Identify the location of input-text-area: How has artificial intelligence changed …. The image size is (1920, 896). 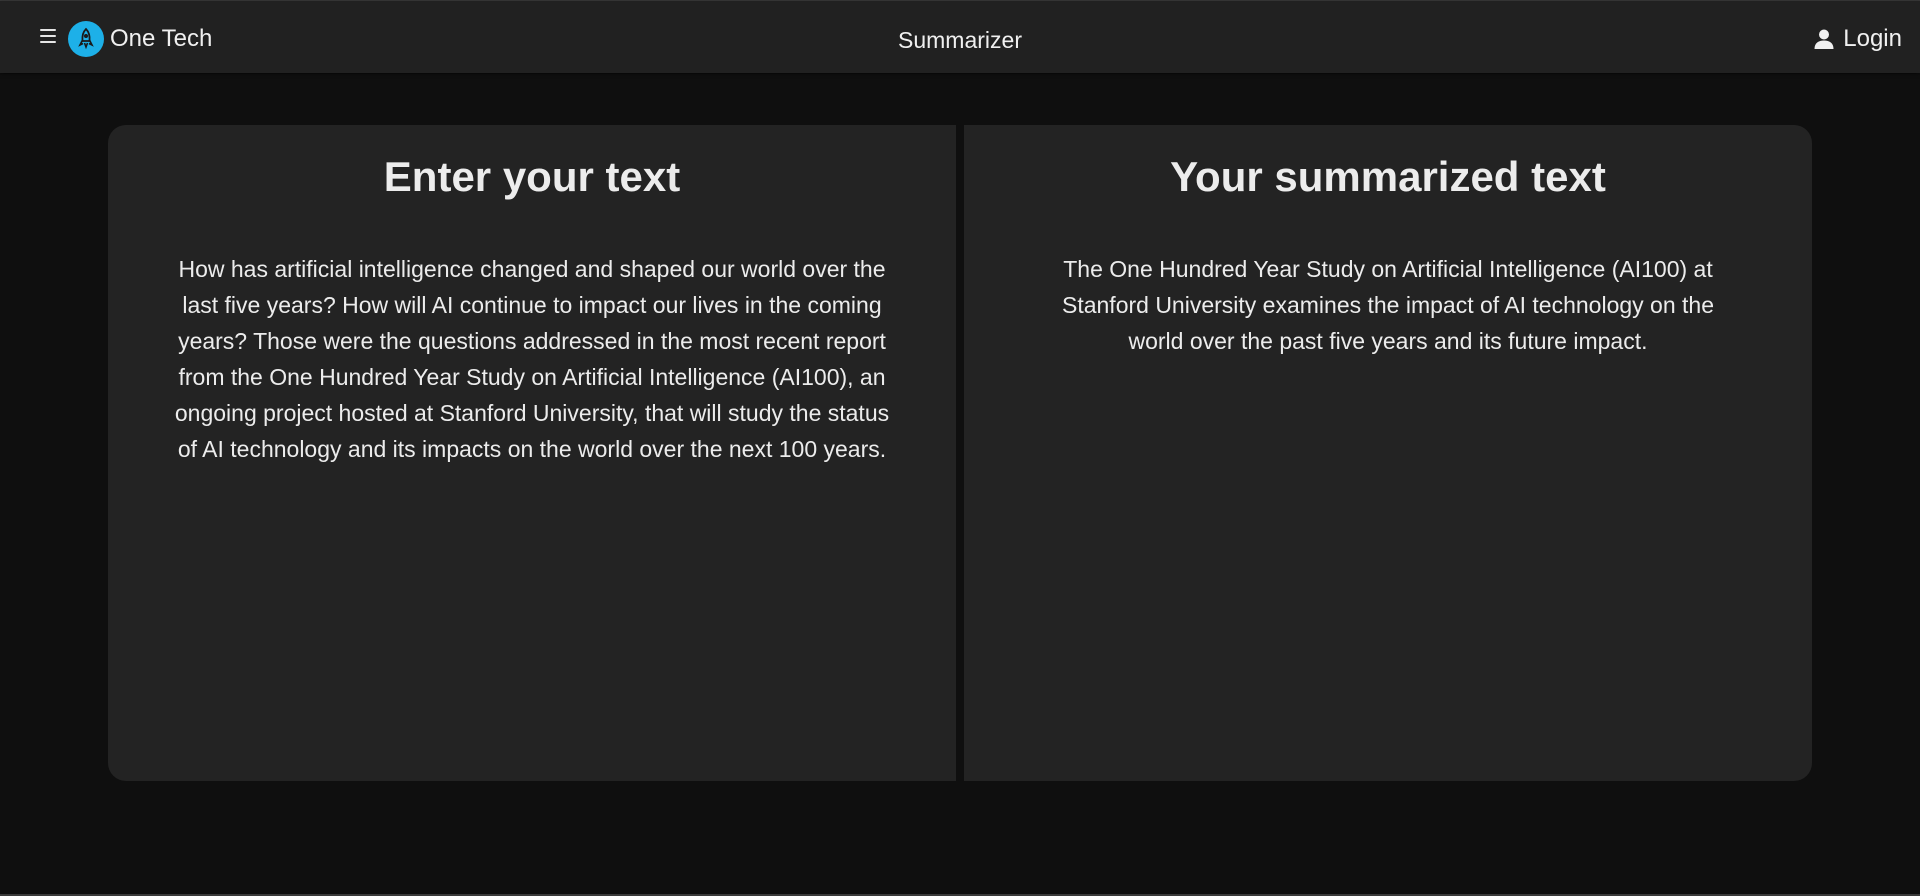
(532, 359).